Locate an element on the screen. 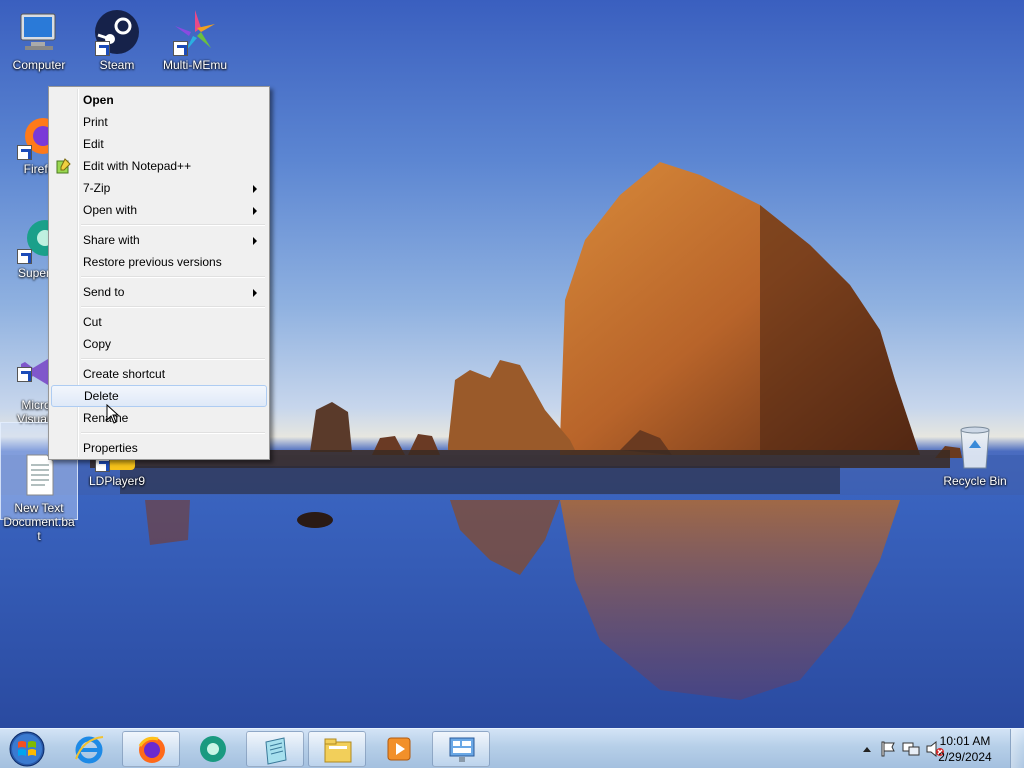  taskbar-internet-explorer is located at coordinates (89, 749).